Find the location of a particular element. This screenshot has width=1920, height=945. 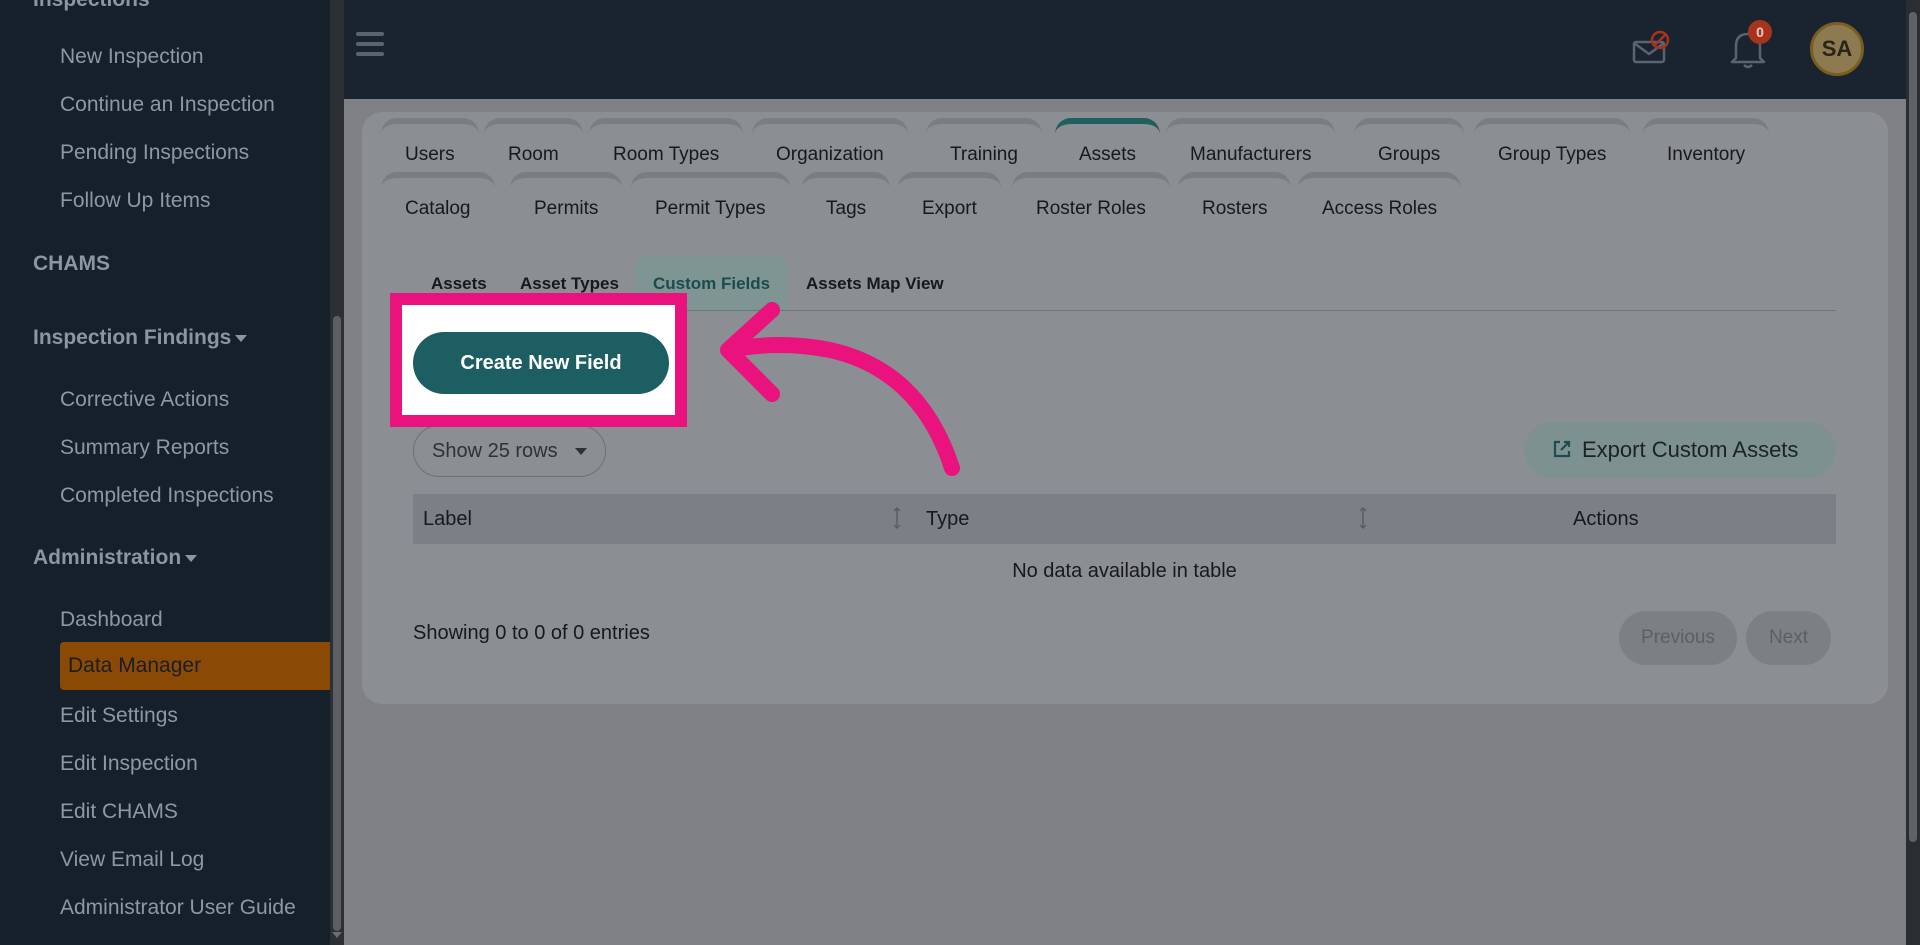

page-scrollbar-thumb is located at coordinates (1913, 427).